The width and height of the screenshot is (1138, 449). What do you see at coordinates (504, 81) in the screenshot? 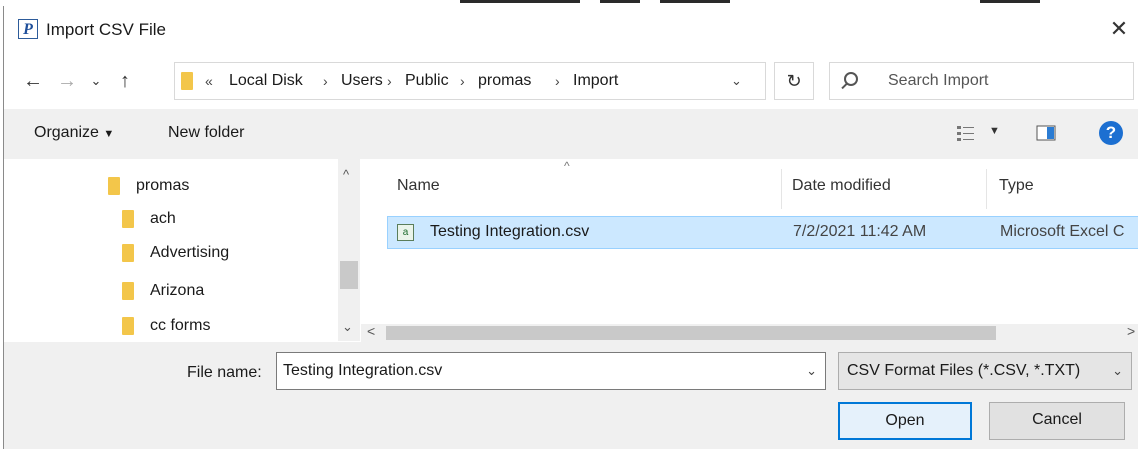
I see `breadcrumb-promas: promas` at bounding box center [504, 81].